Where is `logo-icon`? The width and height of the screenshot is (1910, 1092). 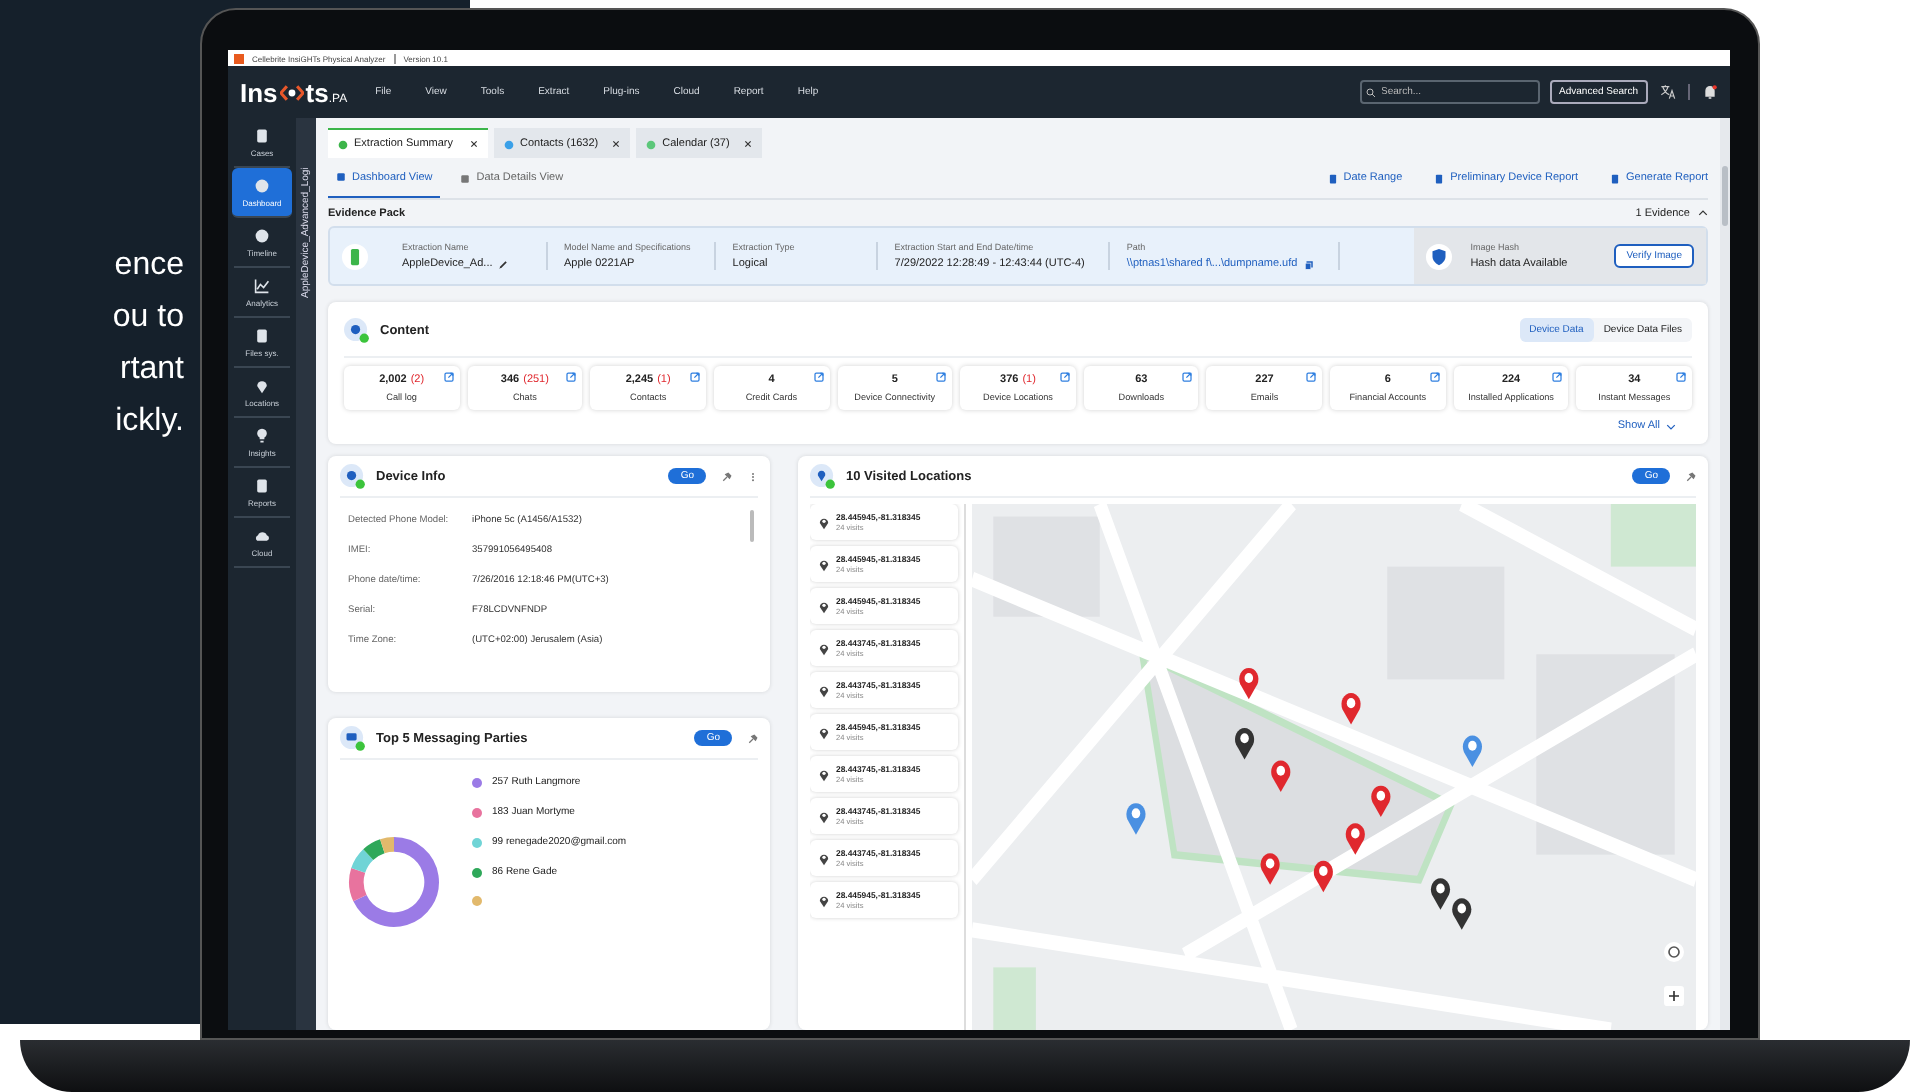
logo-icon is located at coordinates (291, 92).